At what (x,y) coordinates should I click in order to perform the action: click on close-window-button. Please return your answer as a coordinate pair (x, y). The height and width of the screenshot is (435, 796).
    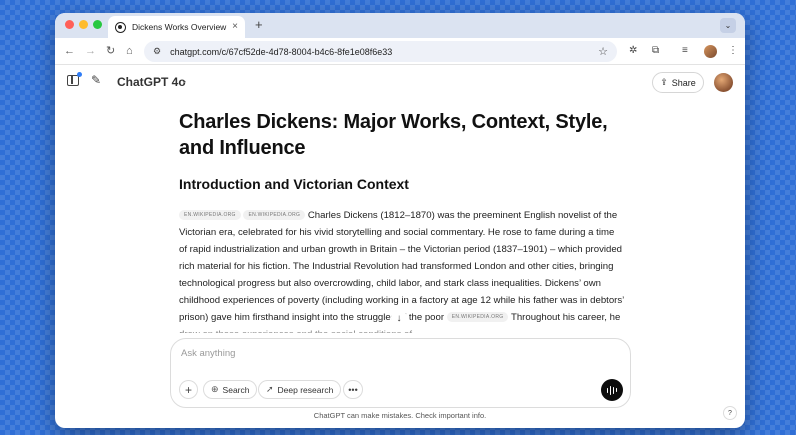
    Looking at the image, I should click on (69, 24).